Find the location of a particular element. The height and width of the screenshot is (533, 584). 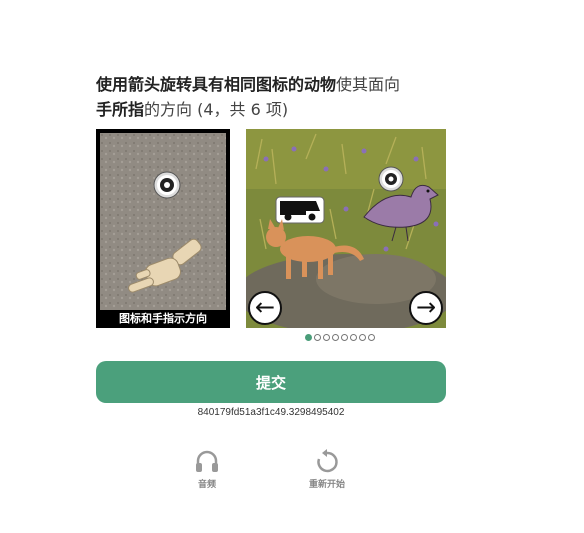

instruction-bold-2: 手所指 is located at coordinates (120, 109).